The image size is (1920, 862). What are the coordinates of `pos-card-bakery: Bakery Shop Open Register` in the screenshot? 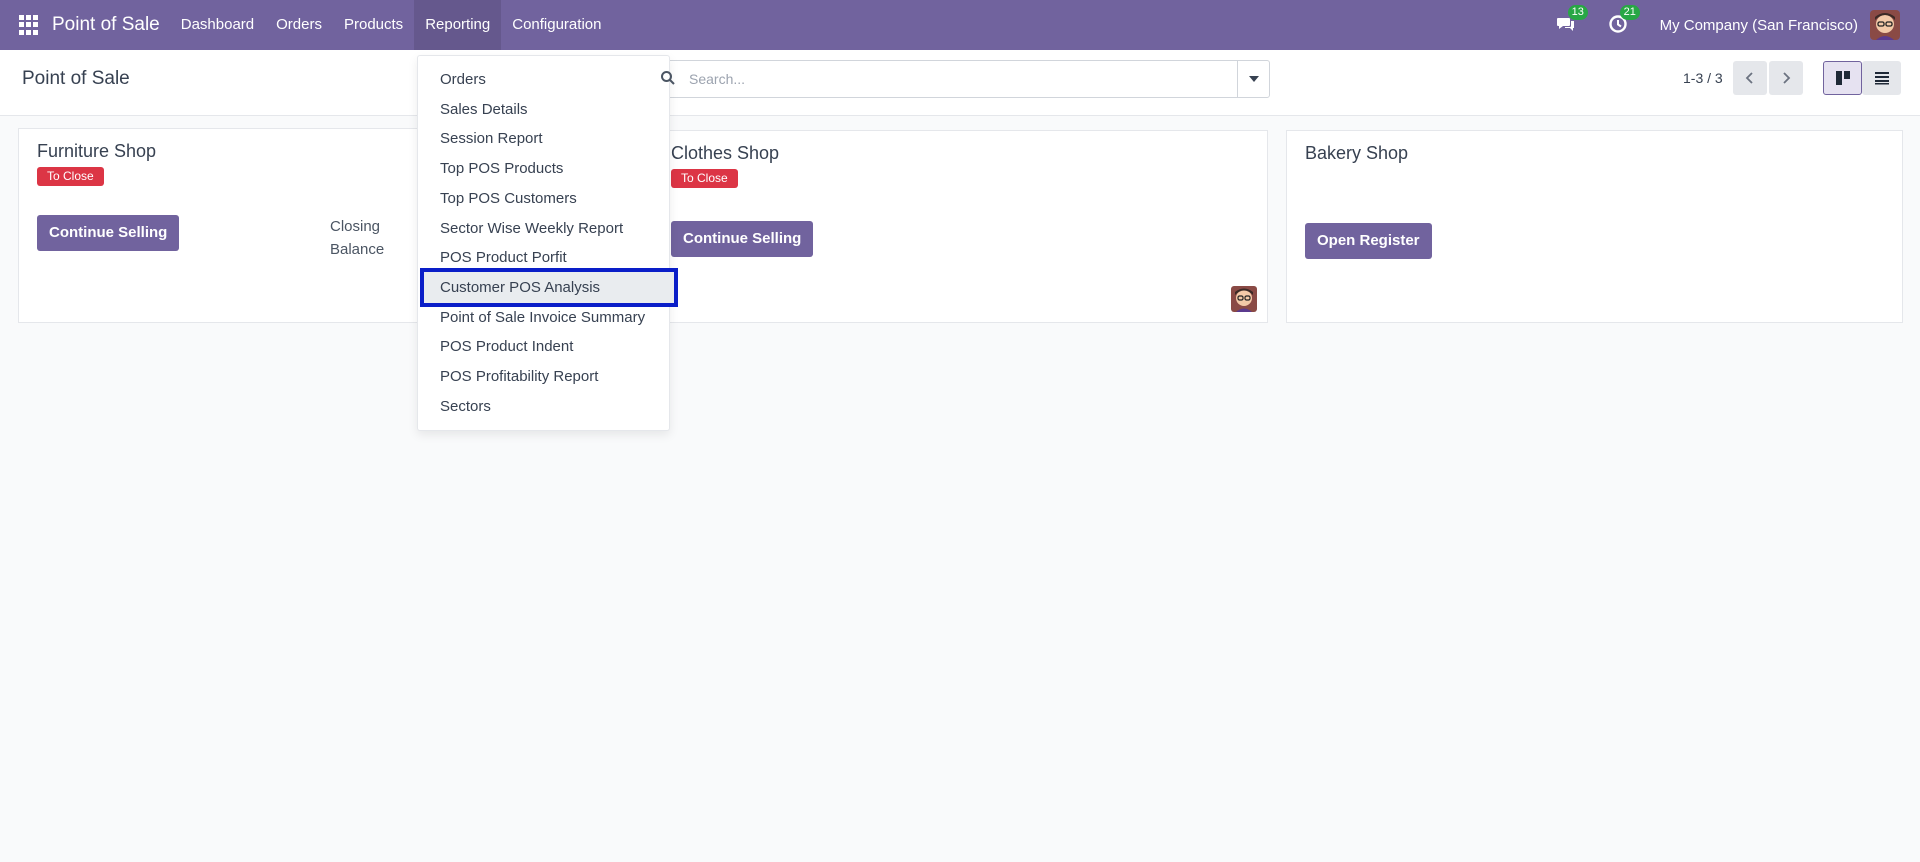 It's located at (1594, 226).